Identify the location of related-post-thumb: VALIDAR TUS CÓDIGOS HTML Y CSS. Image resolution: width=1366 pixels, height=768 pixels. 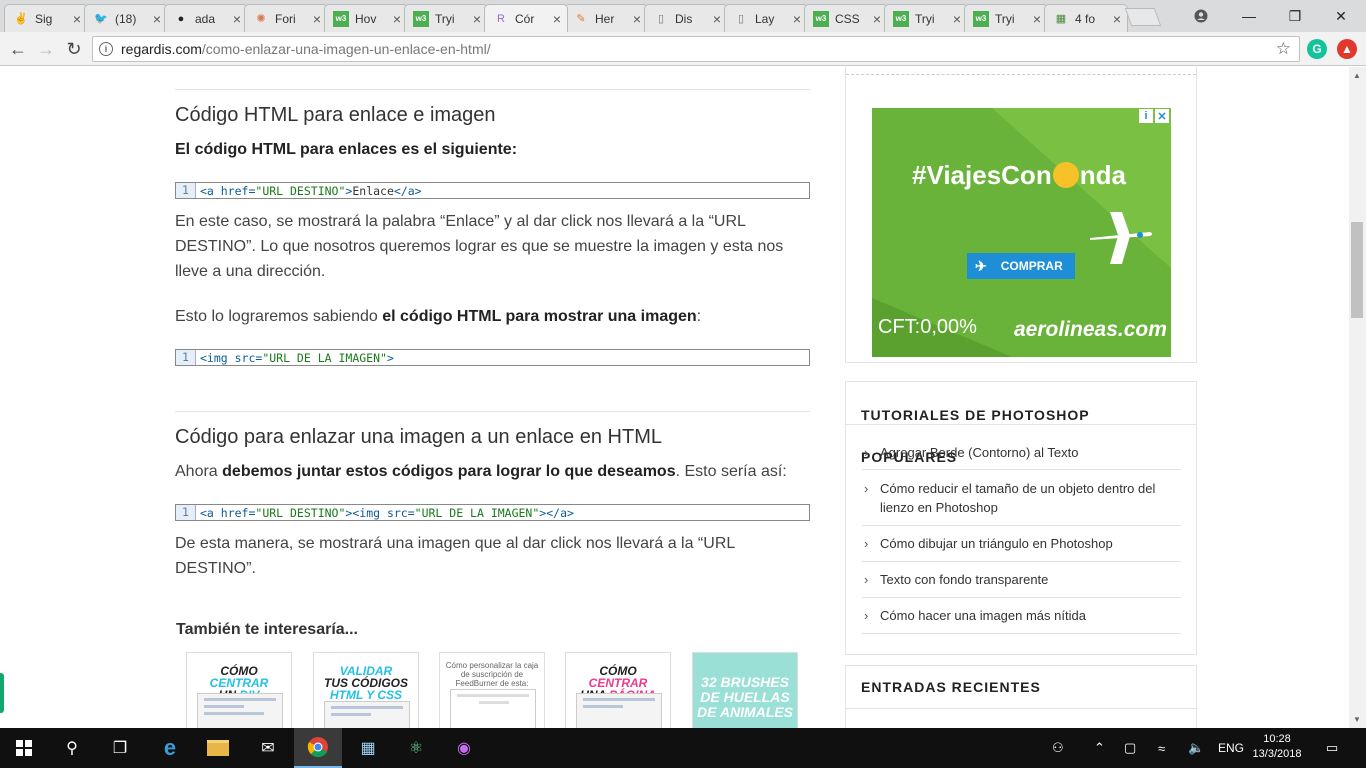
(366, 690).